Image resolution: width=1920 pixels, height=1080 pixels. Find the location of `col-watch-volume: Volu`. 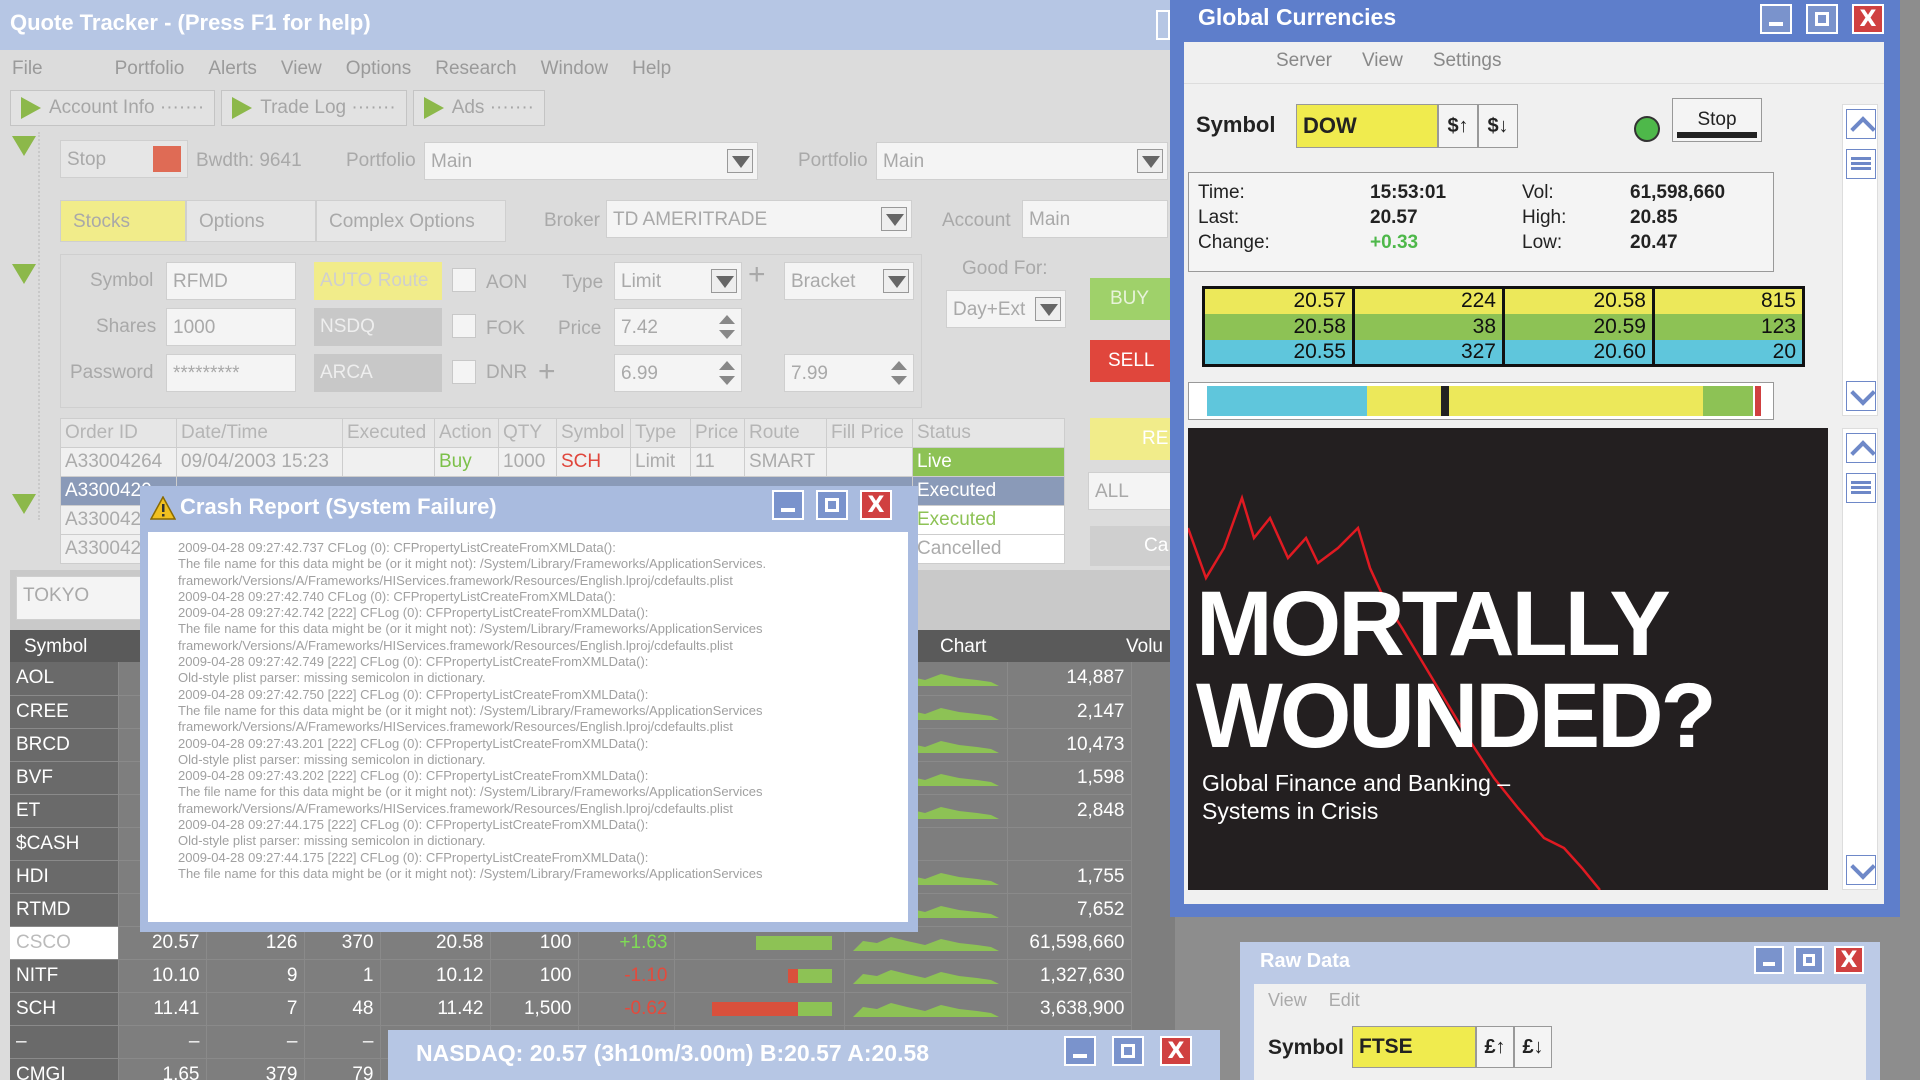

col-watch-volume: Volu is located at coordinates (1144, 647).